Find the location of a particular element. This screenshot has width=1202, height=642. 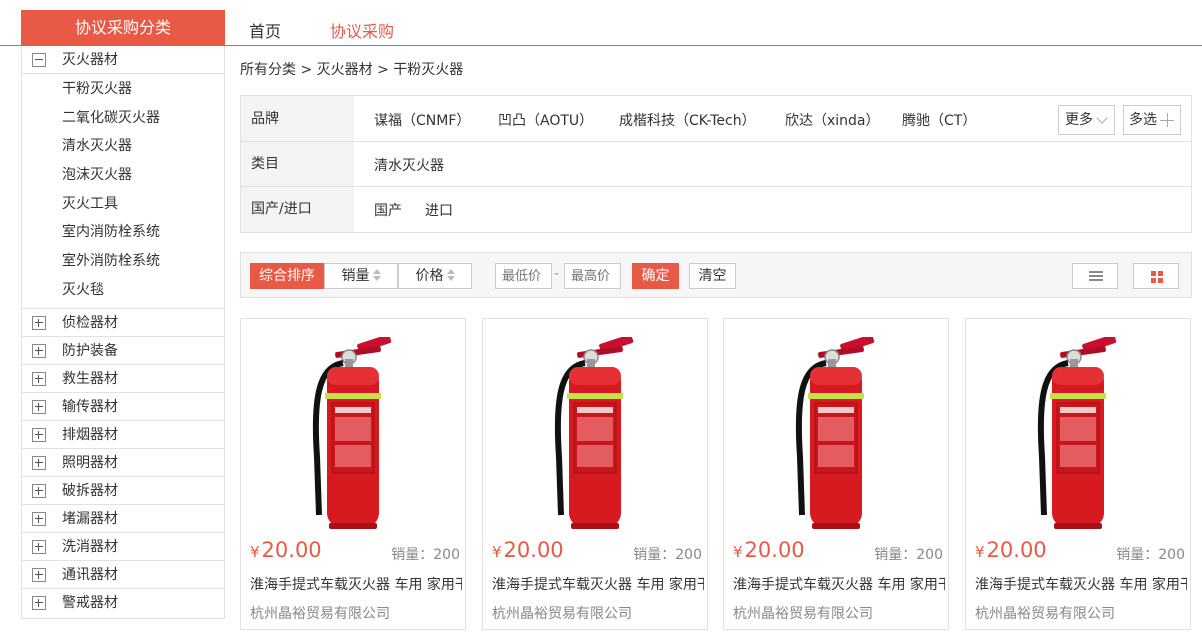

filter-row-category: 类目 清水灭火器 is located at coordinates (716, 164).